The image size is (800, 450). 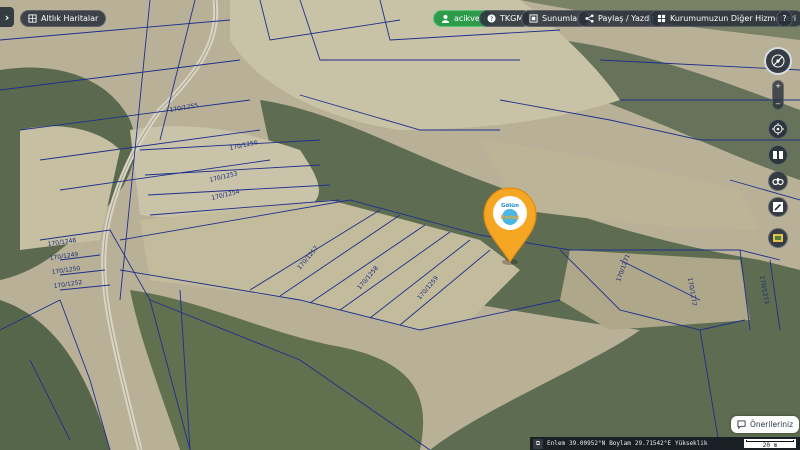 What do you see at coordinates (778, 104) in the screenshot?
I see `zoom-out-button: −` at bounding box center [778, 104].